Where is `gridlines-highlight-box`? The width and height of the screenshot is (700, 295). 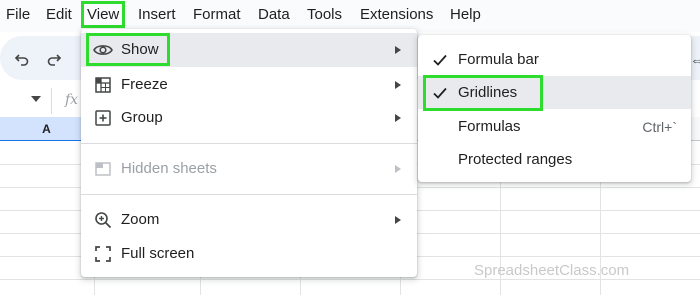 gridlines-highlight-box is located at coordinates (483, 93).